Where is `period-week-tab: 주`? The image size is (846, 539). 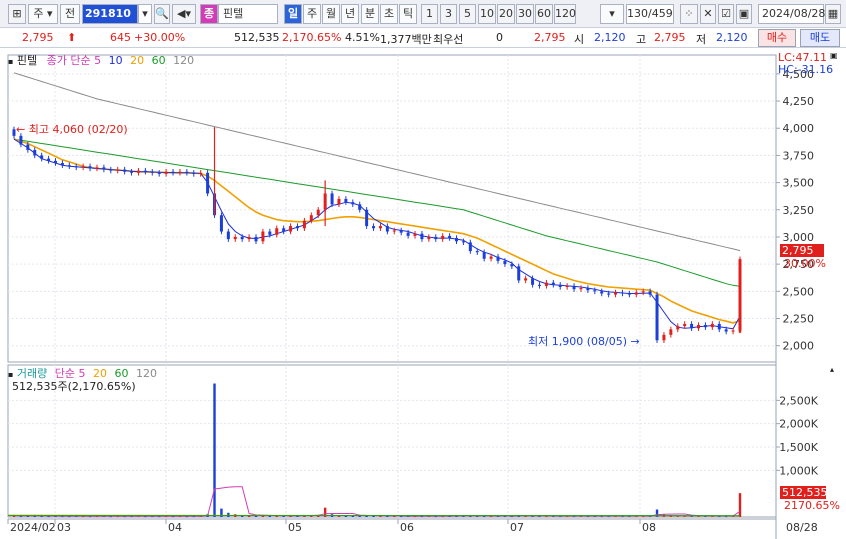 period-week-tab: 주 is located at coordinates (312, 14).